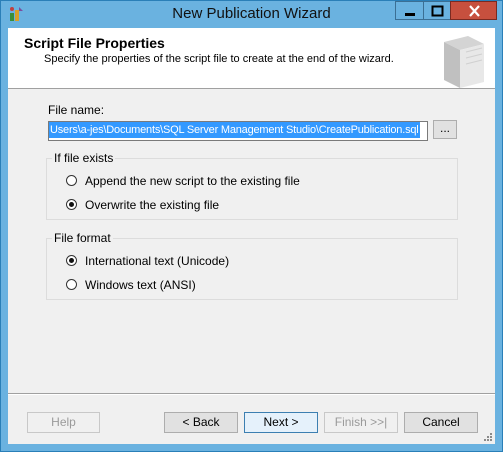 This screenshot has width=503, height=452. I want to click on close-button, so click(473, 10).